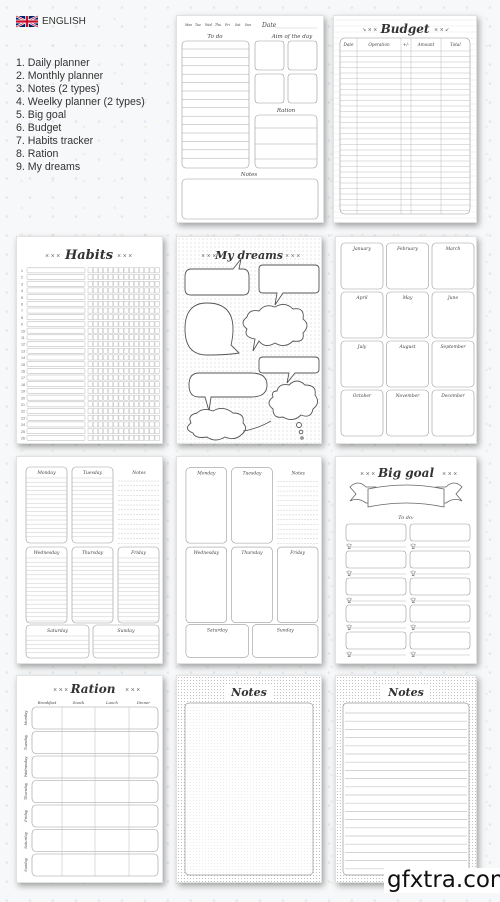  What do you see at coordinates (23, 412) in the screenshot?
I see `habit-row-number: 22` at bounding box center [23, 412].